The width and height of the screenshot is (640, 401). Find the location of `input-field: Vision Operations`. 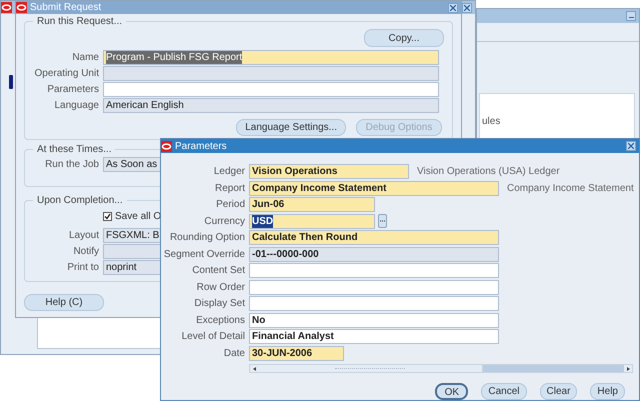

input-field: Vision Operations is located at coordinates (329, 172).